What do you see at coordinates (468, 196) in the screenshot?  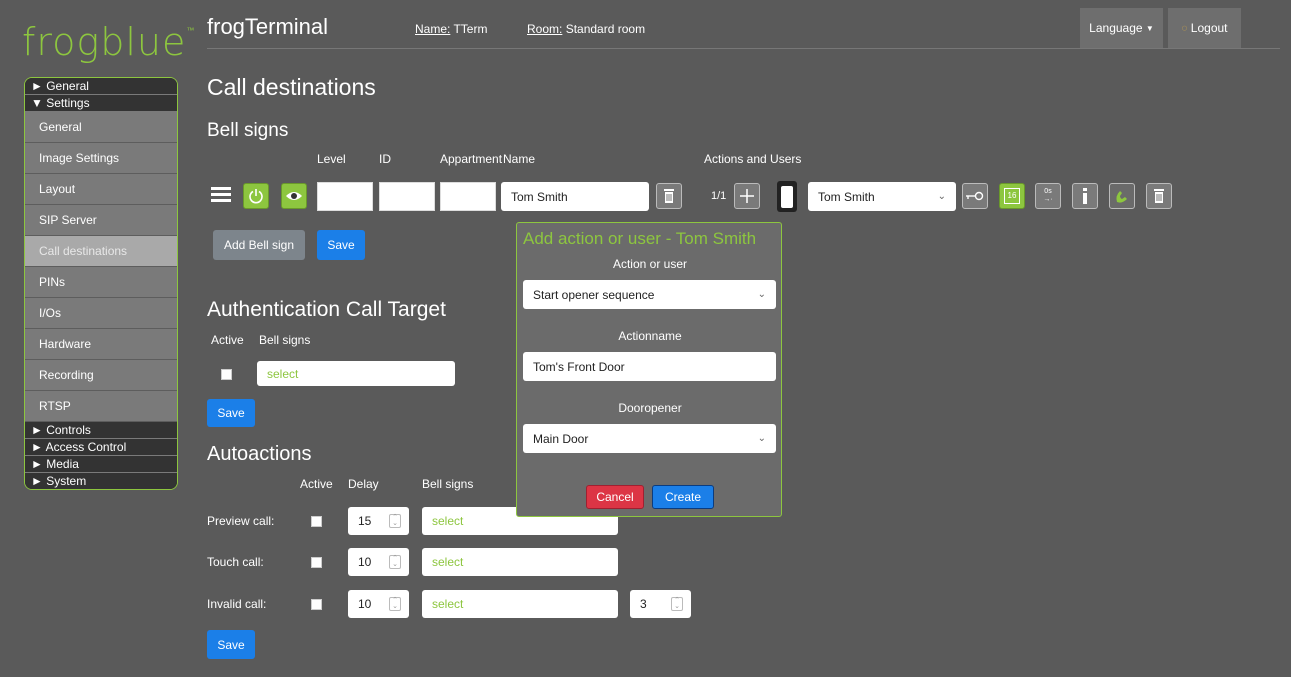 I see `appartment-input` at bounding box center [468, 196].